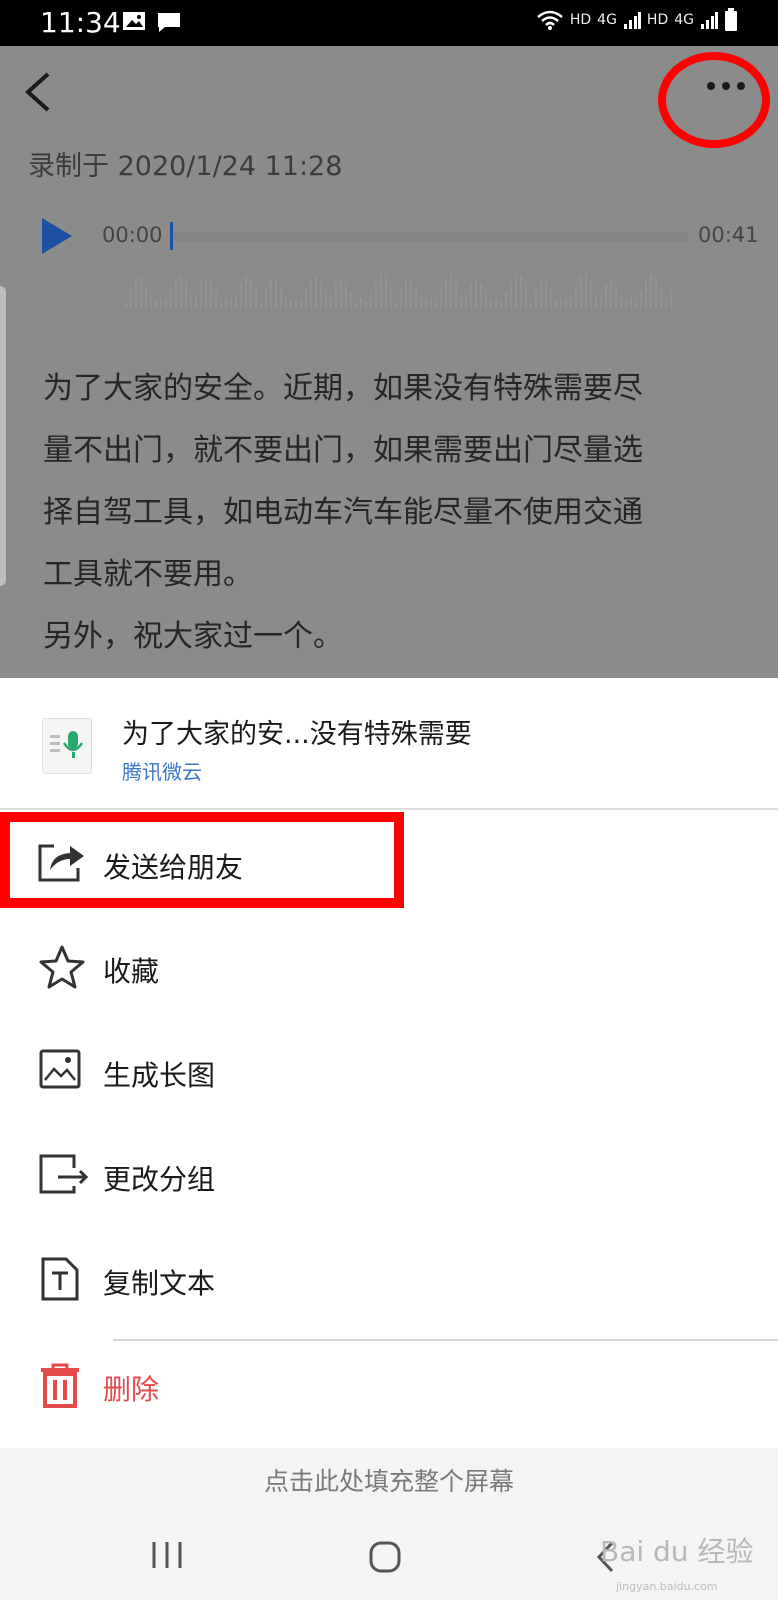 Image resolution: width=778 pixels, height=1600 pixels. I want to click on progress-track, so click(429, 237).